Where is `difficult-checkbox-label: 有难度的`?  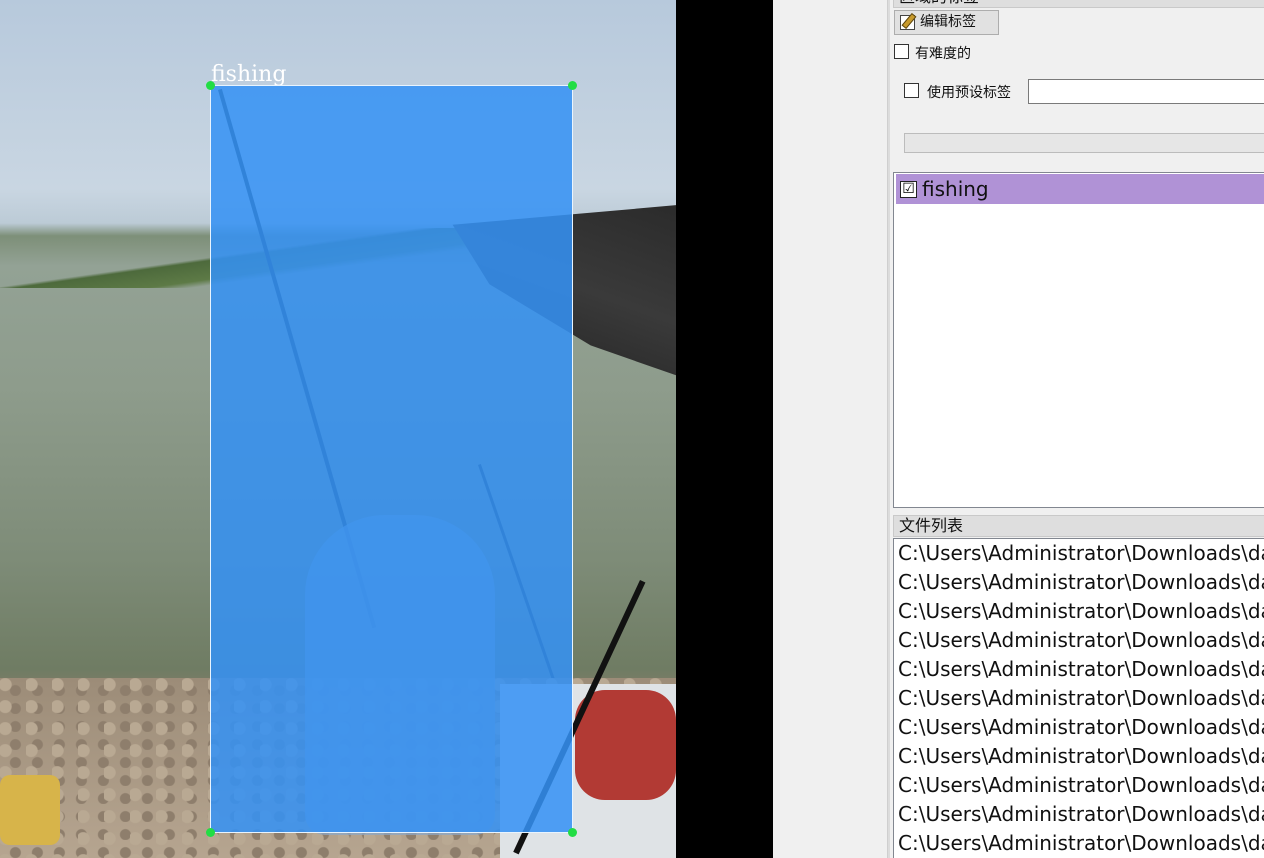
difficult-checkbox-label: 有难度的 is located at coordinates (943, 54).